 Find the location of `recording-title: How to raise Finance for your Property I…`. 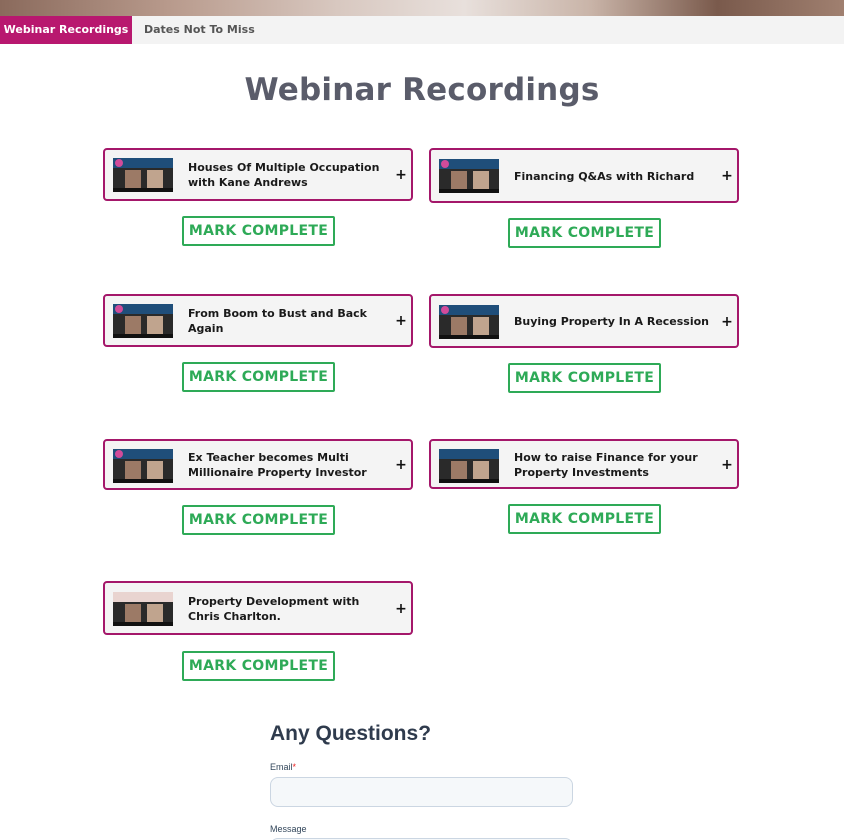

recording-title: How to raise Finance for your Property I… is located at coordinates (606, 465).